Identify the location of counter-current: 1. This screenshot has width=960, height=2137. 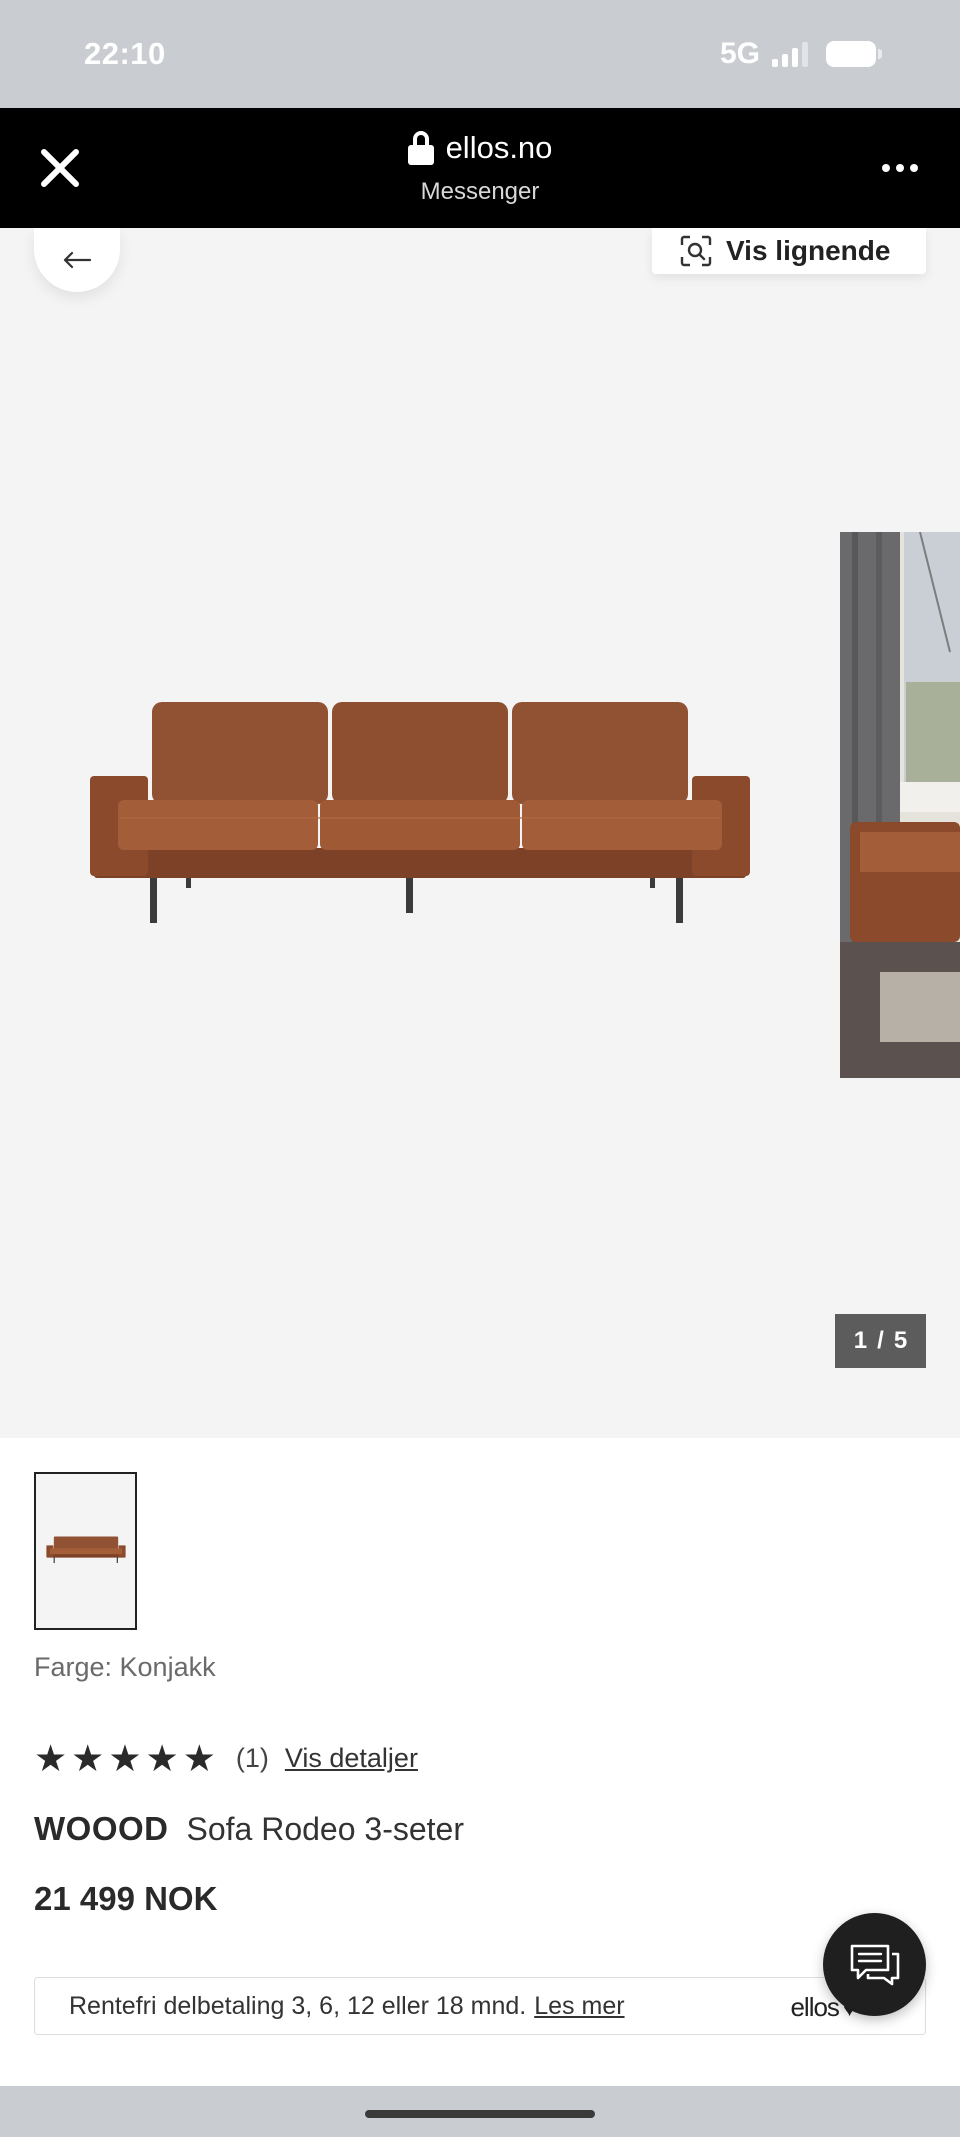
(860, 1340).